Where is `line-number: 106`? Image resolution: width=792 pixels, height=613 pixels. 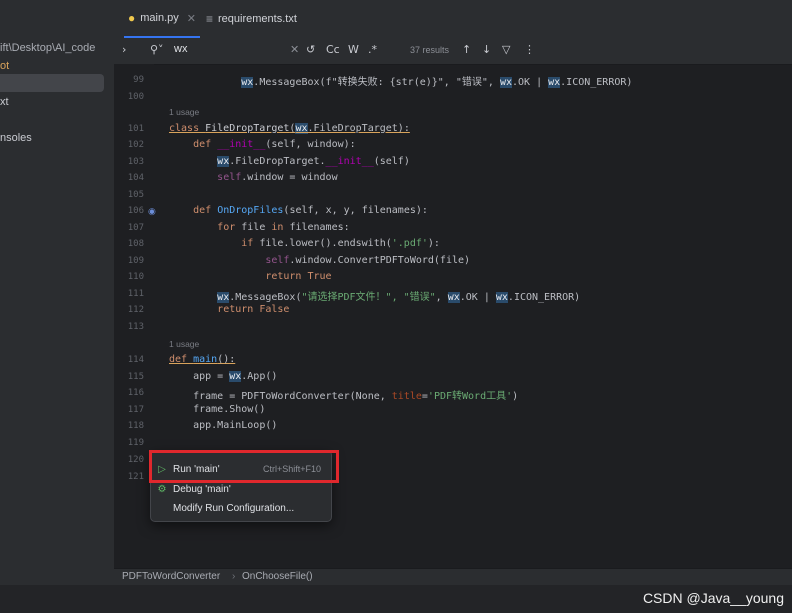 line-number: 106 is located at coordinates (135, 211).